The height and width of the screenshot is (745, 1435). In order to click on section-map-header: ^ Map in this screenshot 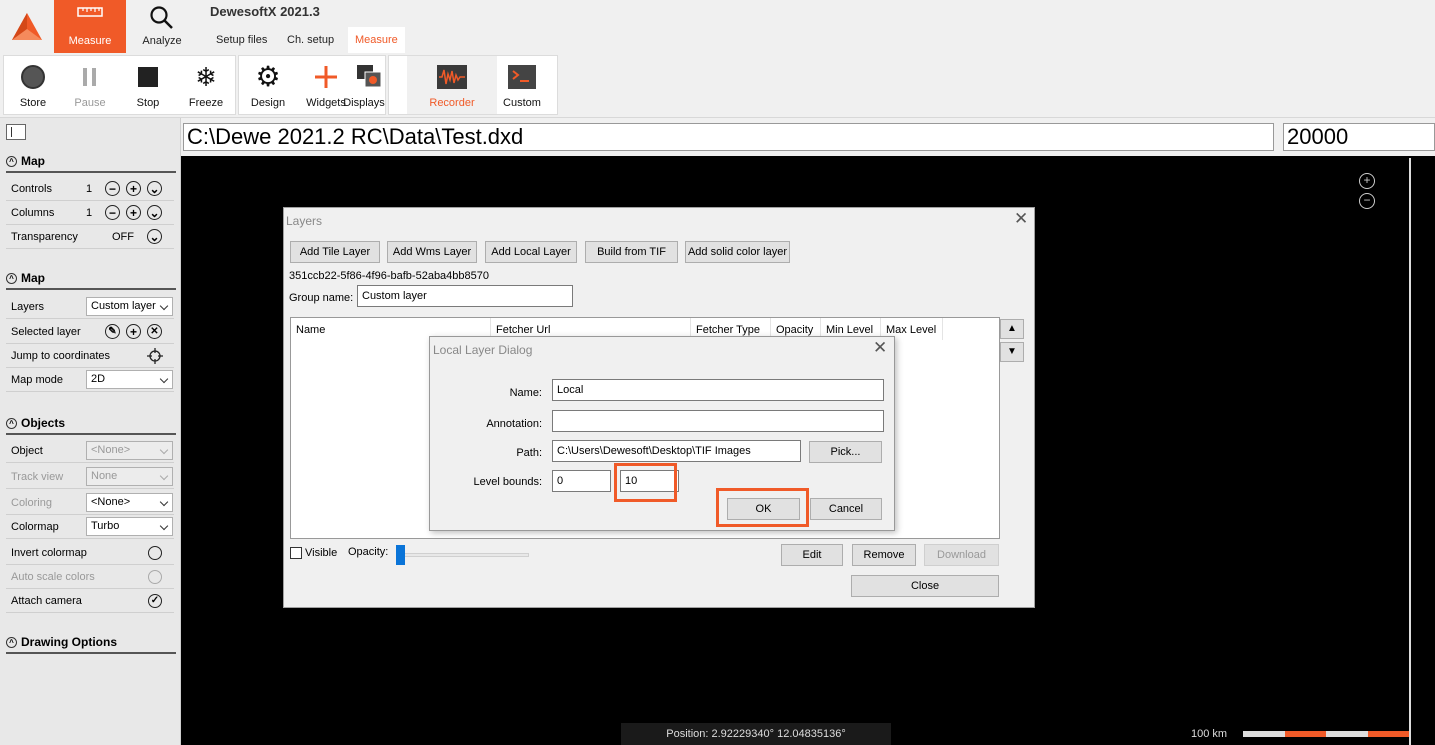, I will do `click(91, 162)`.